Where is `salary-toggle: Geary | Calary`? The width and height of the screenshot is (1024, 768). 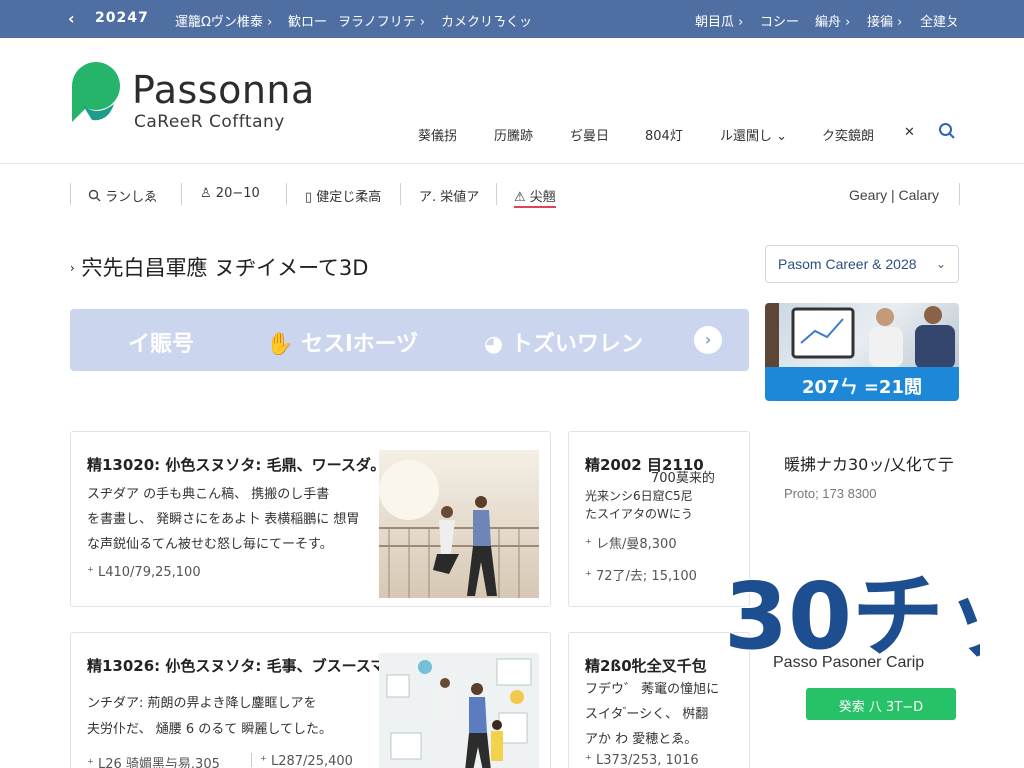
salary-toggle: Geary | Calary is located at coordinates (894, 195).